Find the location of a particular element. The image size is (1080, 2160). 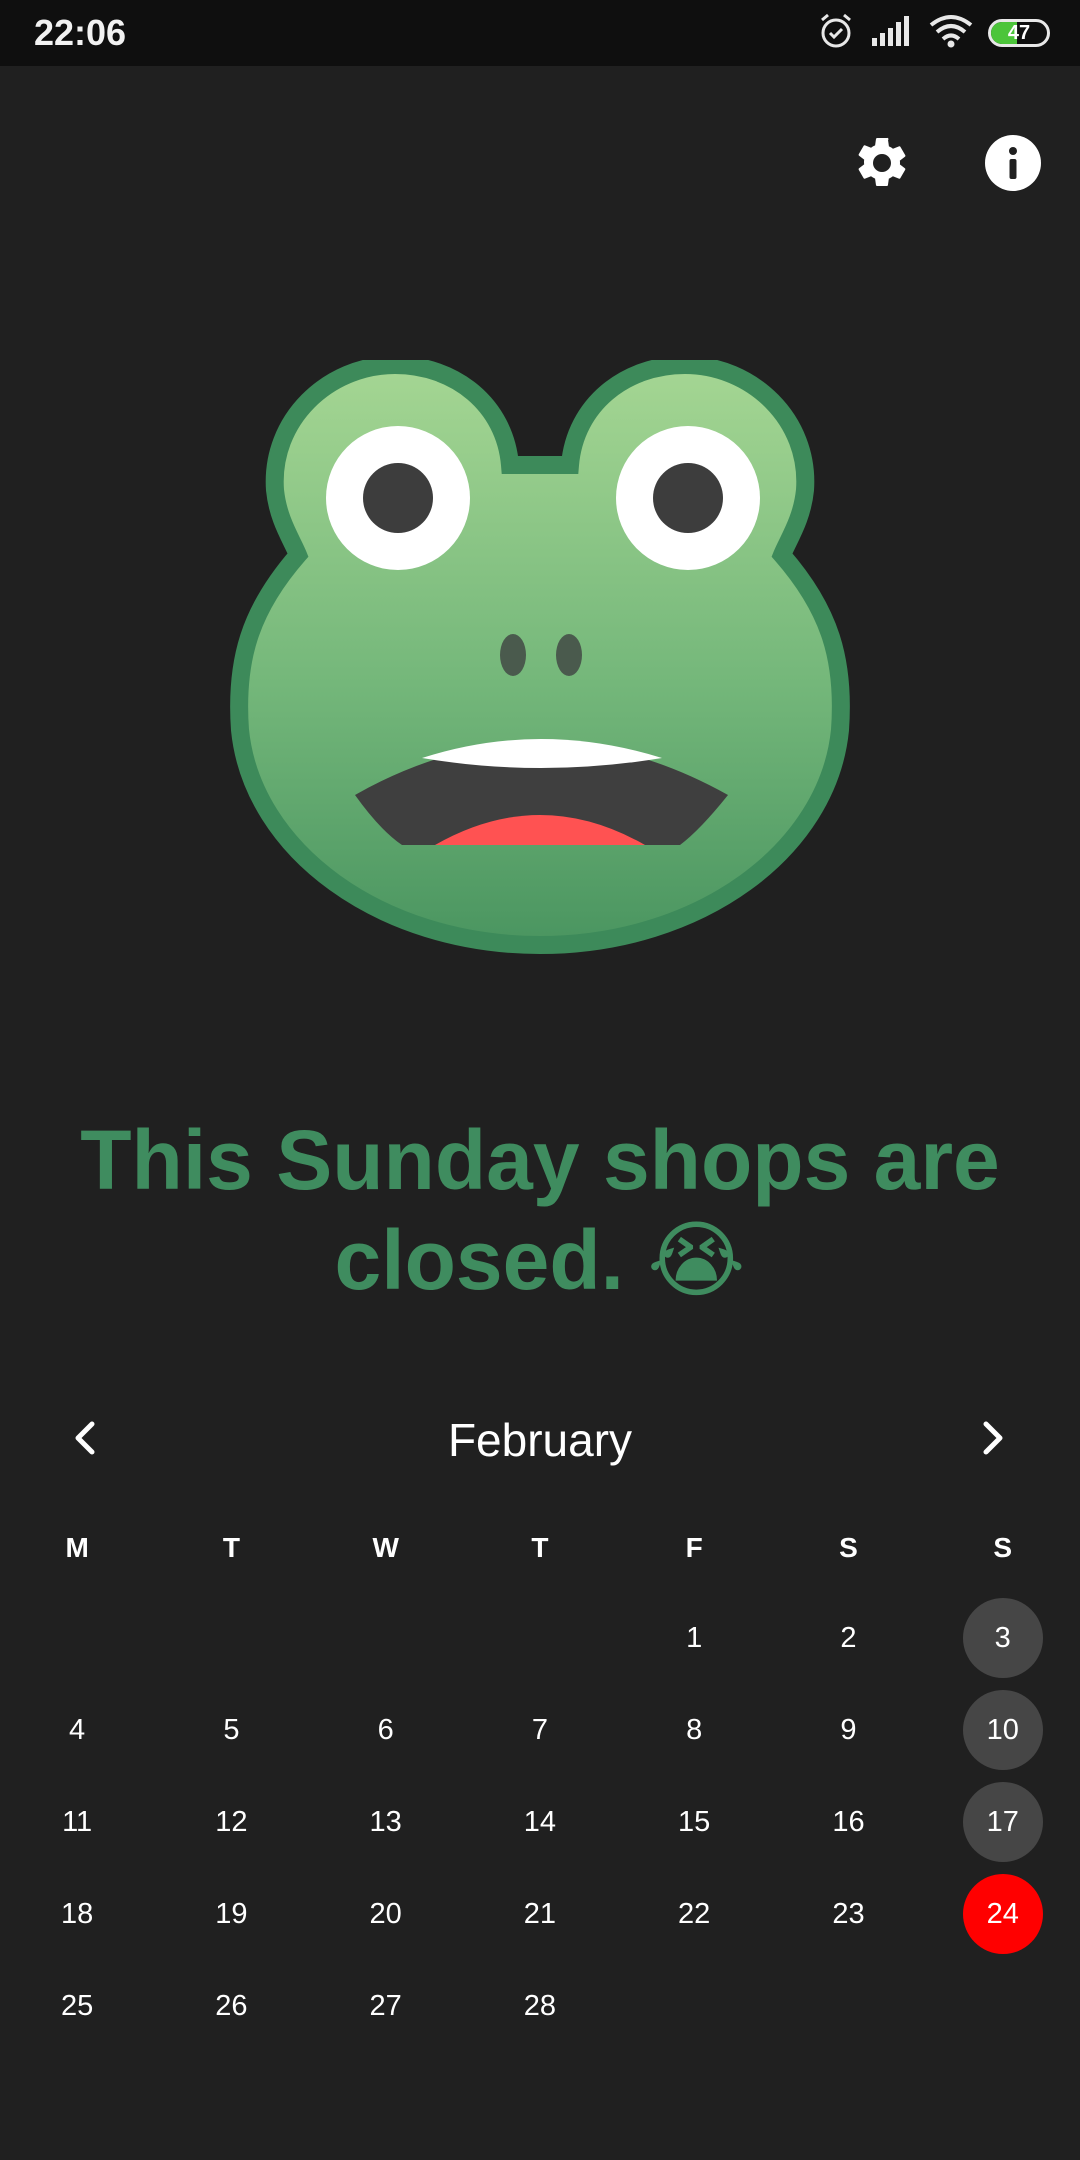

calendar-day: 12 is located at coordinates (231, 1822).